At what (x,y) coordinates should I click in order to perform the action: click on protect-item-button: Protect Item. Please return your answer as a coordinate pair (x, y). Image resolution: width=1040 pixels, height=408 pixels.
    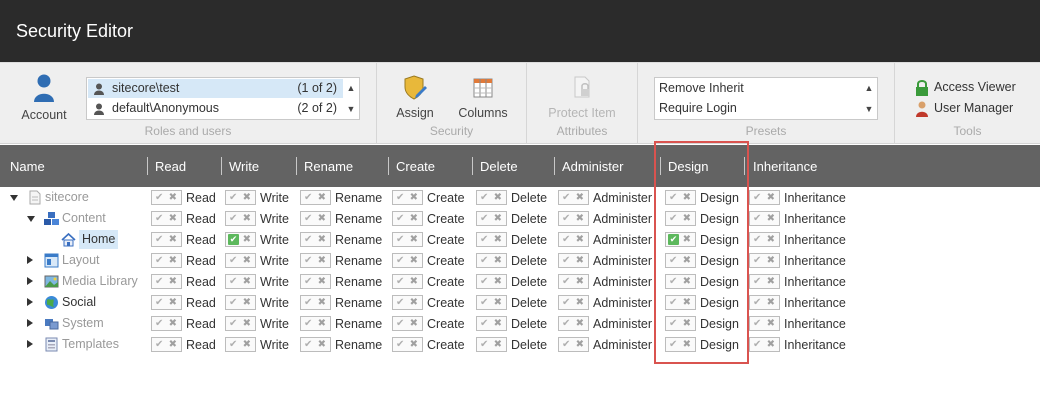
    Looking at the image, I should click on (582, 98).